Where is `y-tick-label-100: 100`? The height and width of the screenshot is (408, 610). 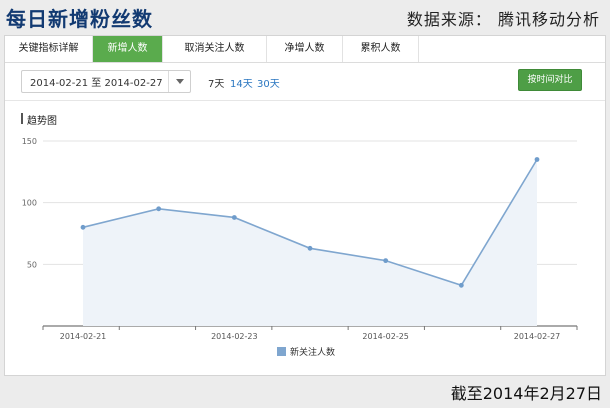 y-tick-label-100: 100 is located at coordinates (29, 203).